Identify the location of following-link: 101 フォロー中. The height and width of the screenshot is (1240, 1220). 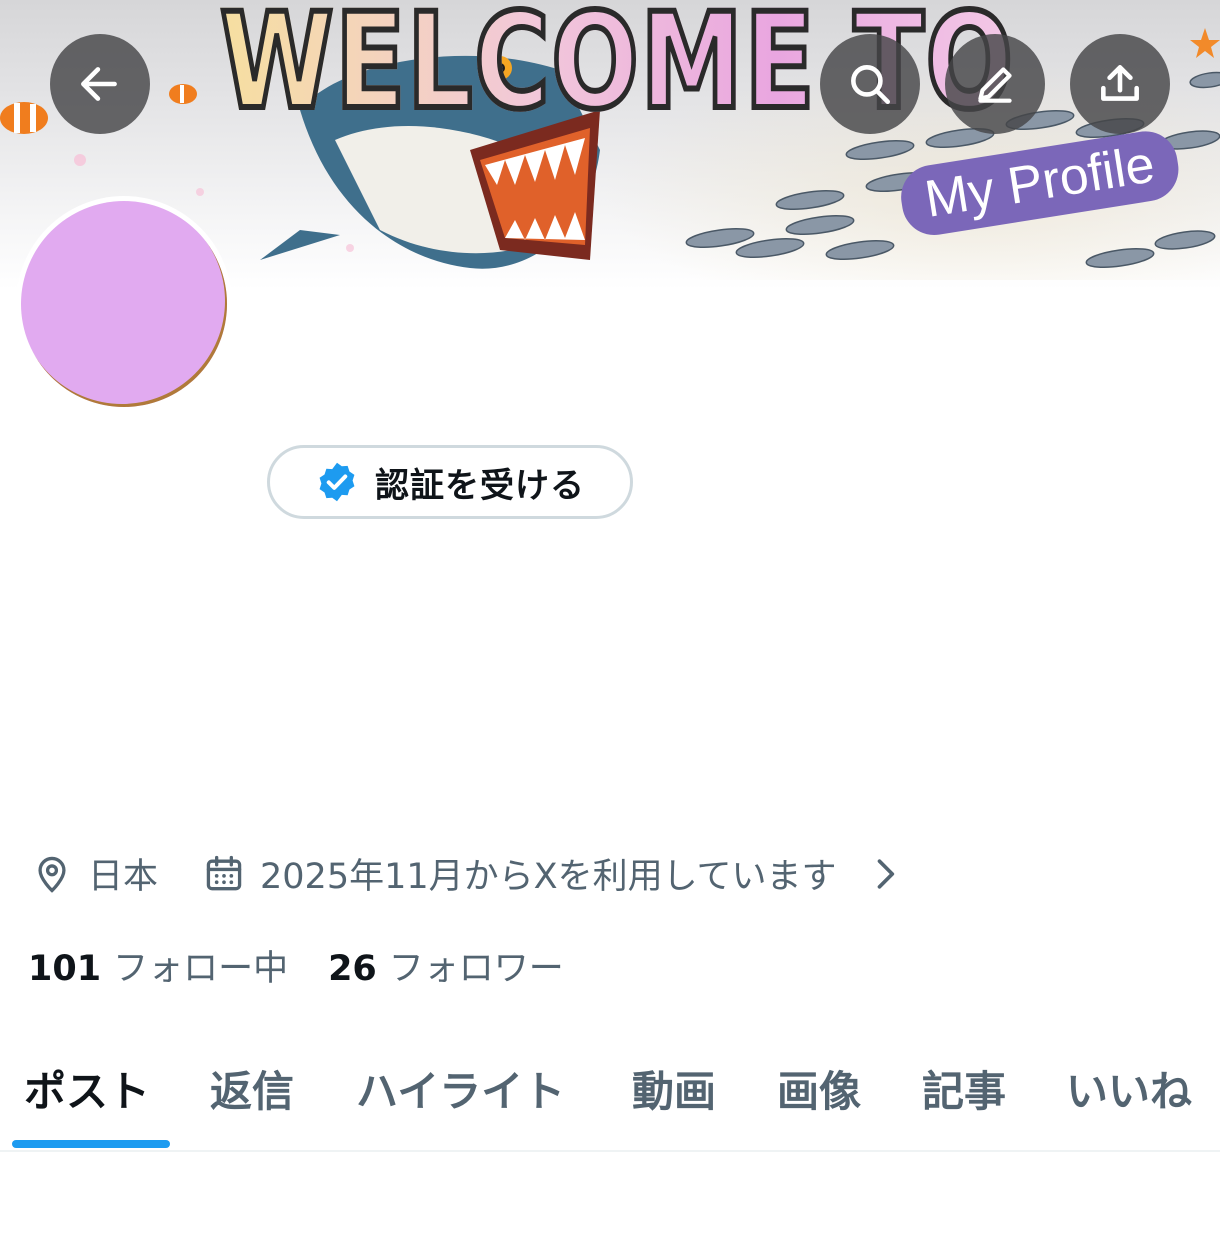
(158, 965).